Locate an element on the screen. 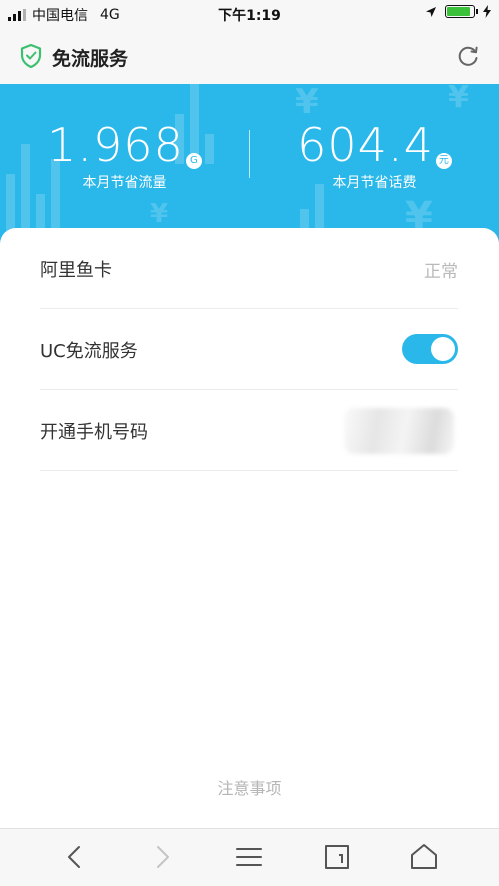  data-saved-label: 本月节省流量 is located at coordinates (124, 183).